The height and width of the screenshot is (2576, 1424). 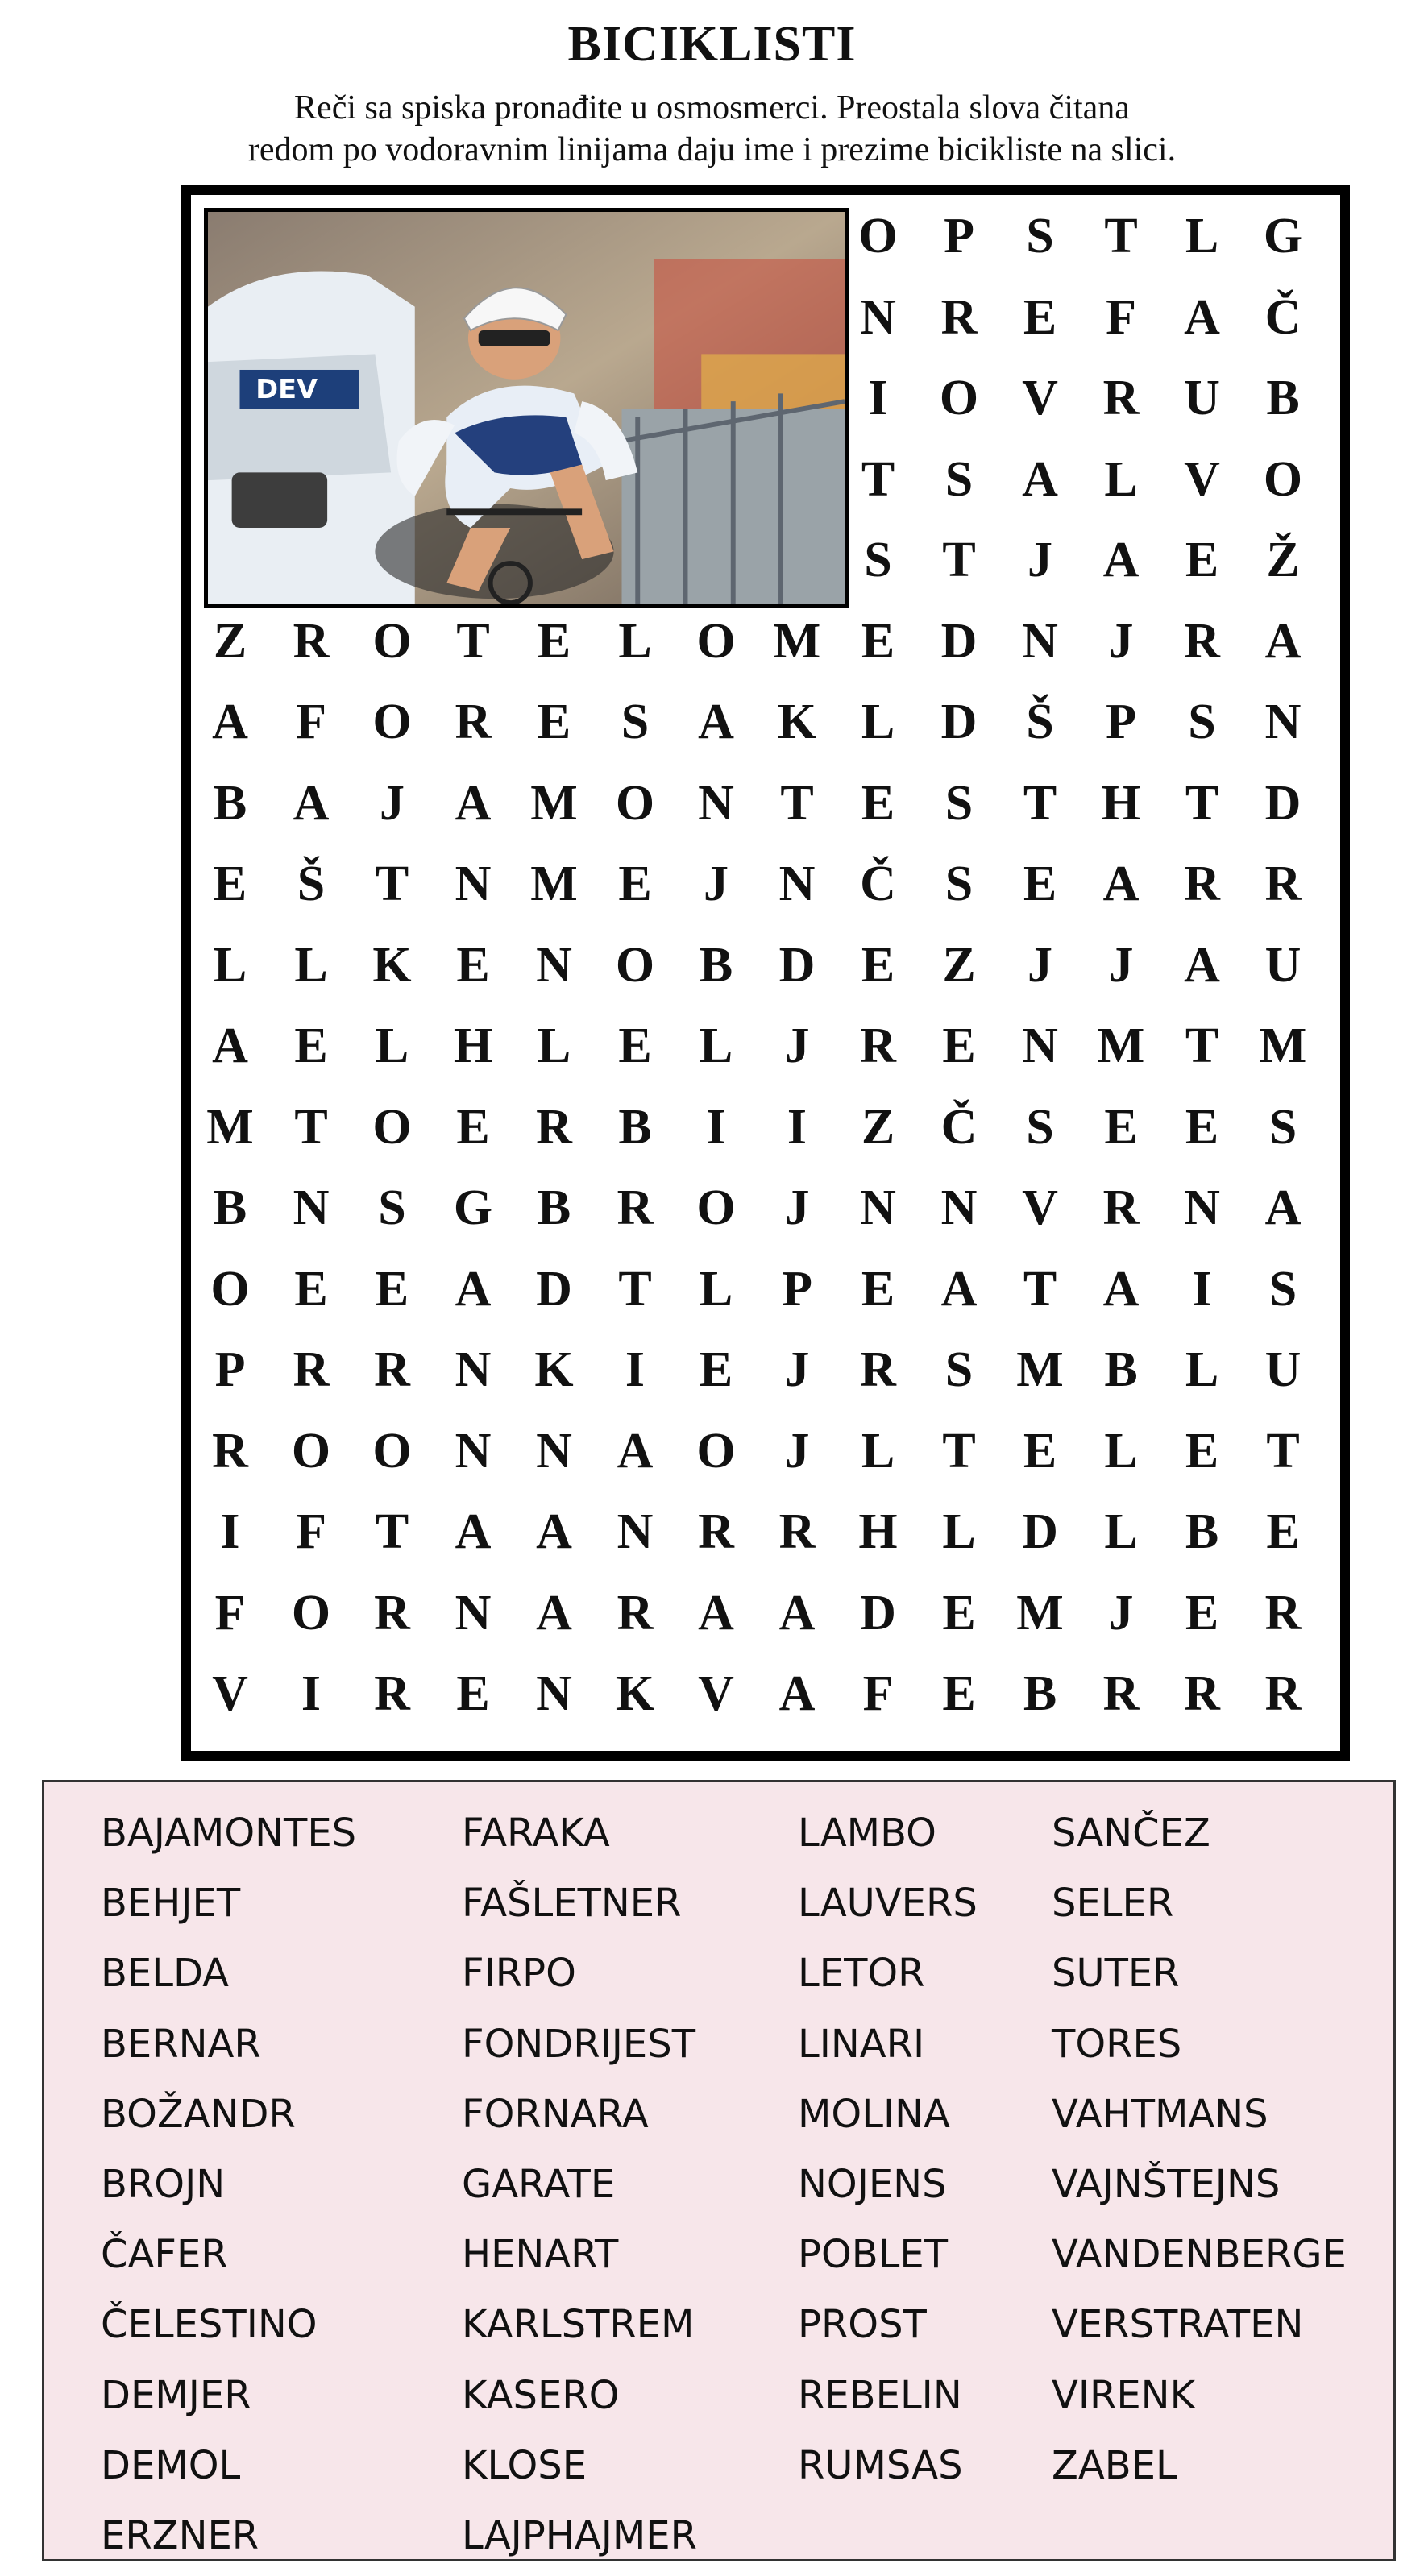 What do you see at coordinates (579, 2535) in the screenshot?
I see `list-item: LAJPHAJMER` at bounding box center [579, 2535].